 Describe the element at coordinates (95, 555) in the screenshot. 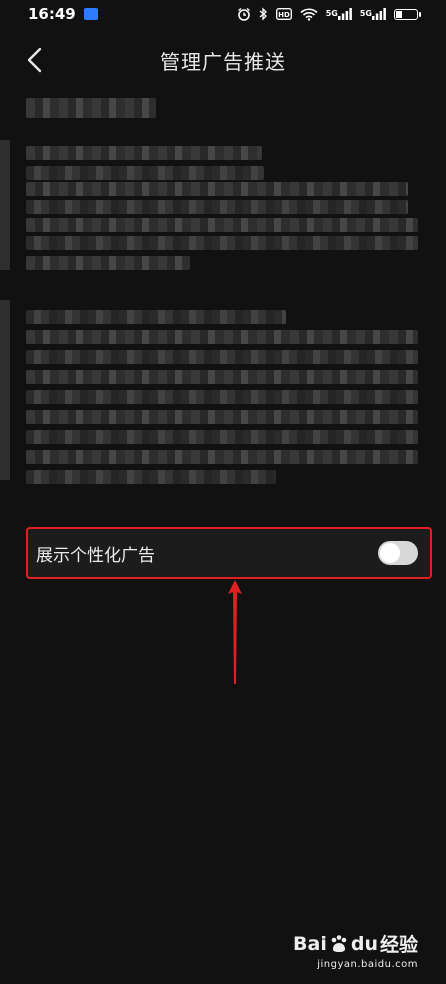

I see `personalized-ads-label: 展示个性化广告` at that location.